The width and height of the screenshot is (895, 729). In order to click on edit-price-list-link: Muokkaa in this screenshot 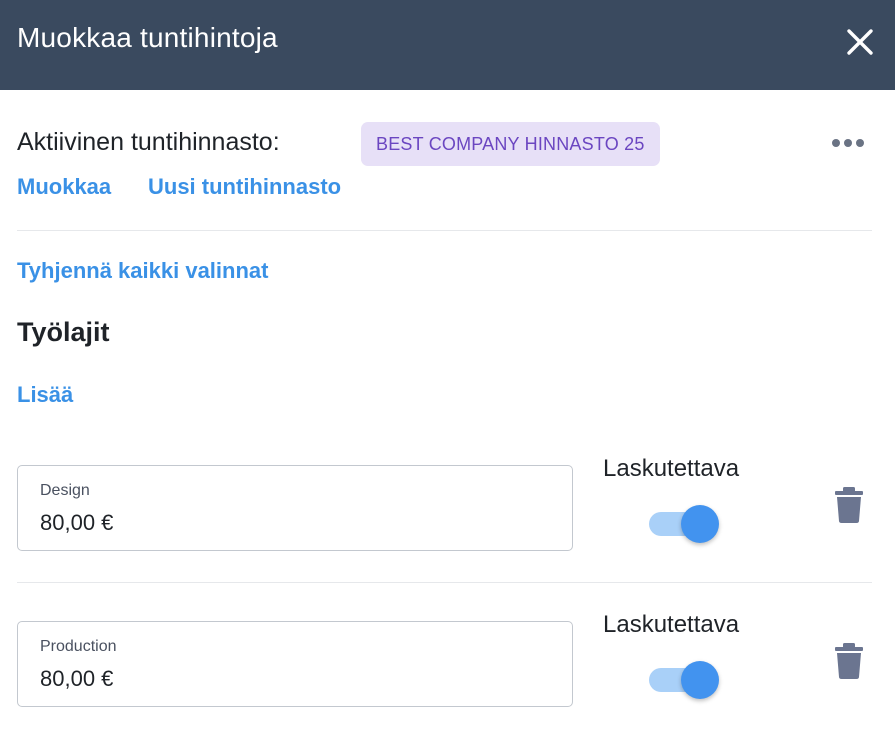, I will do `click(64, 187)`.